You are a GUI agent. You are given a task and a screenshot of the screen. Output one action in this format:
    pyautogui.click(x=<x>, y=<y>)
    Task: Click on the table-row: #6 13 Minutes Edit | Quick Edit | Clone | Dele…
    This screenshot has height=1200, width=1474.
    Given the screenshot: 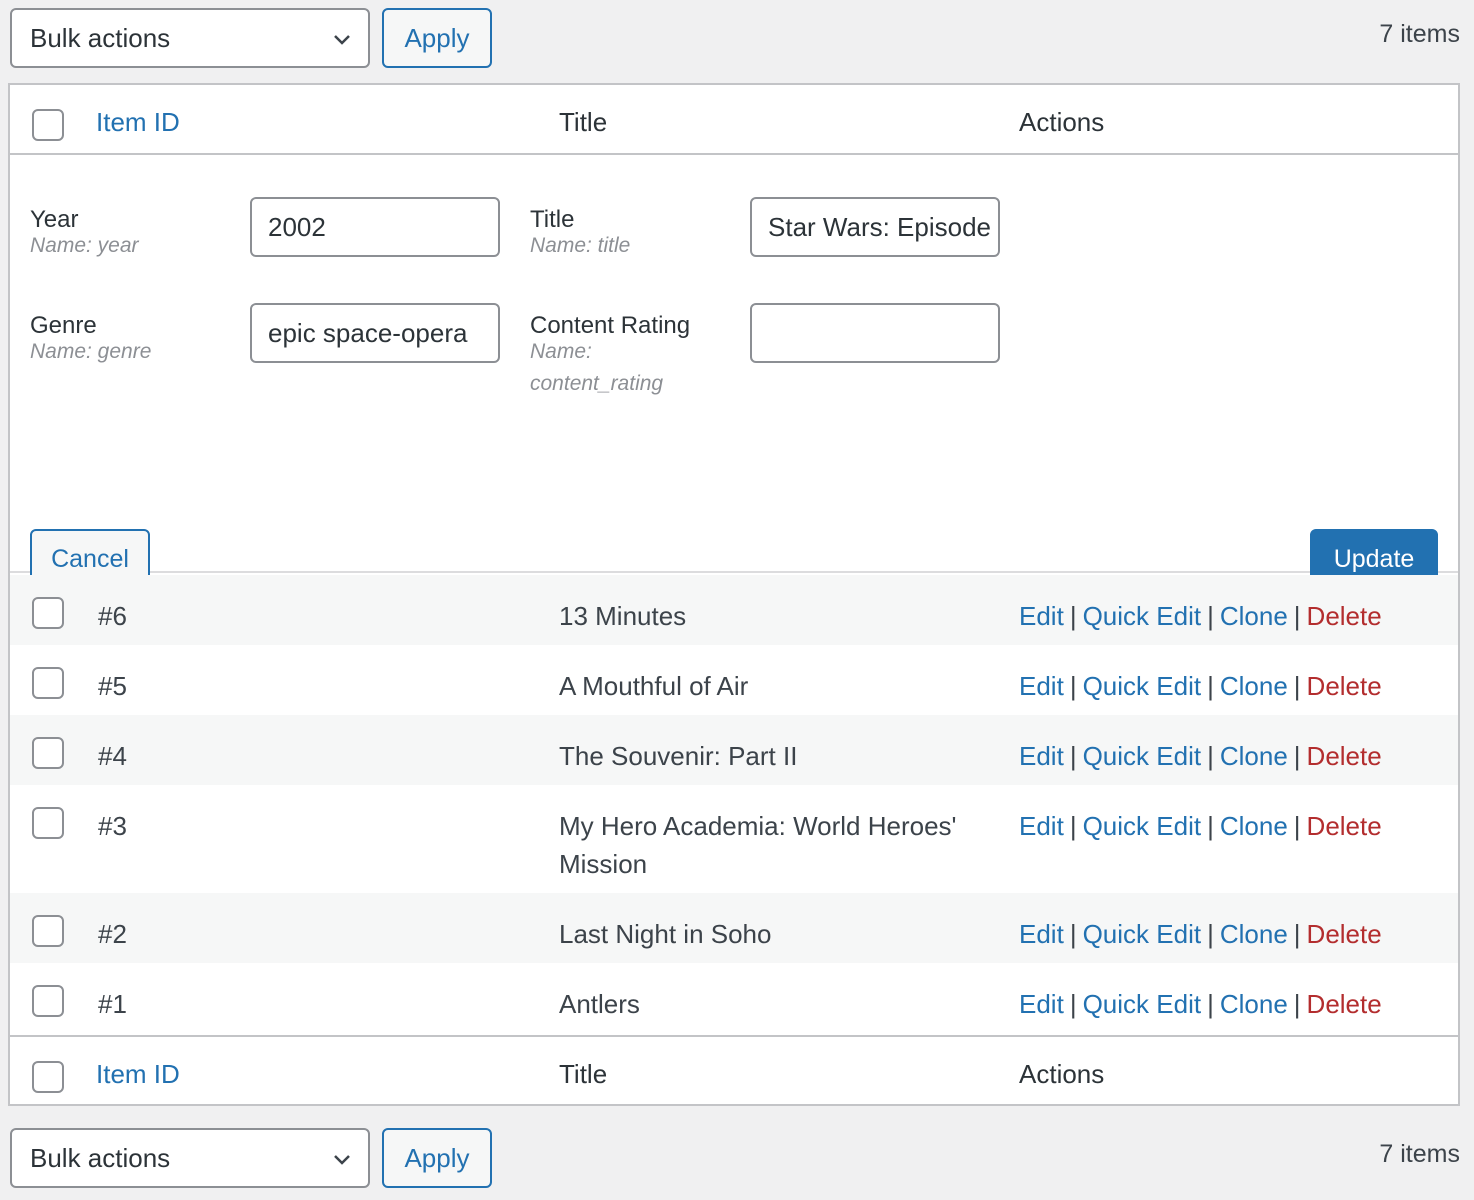 What is the action you would take?
    pyautogui.click(x=734, y=610)
    